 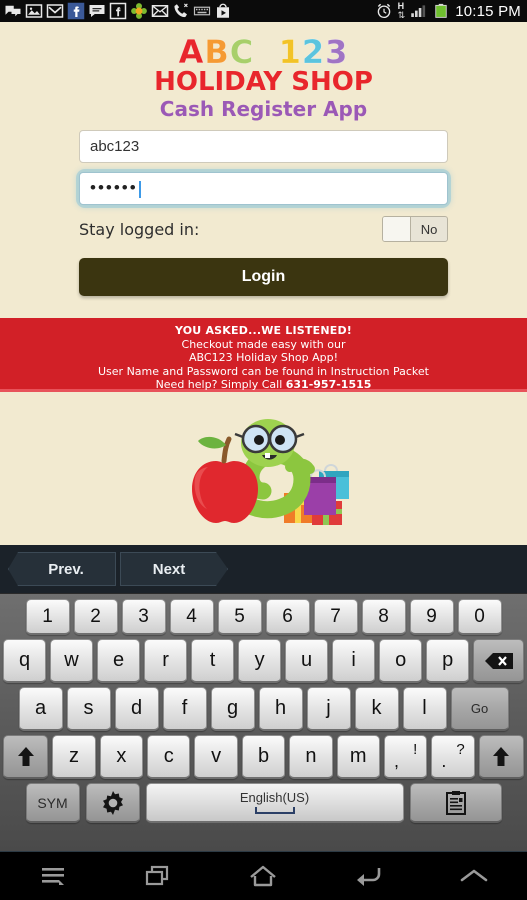 I want to click on banner-line-3: ABC123 Holiday Shop App!, so click(x=263, y=357).